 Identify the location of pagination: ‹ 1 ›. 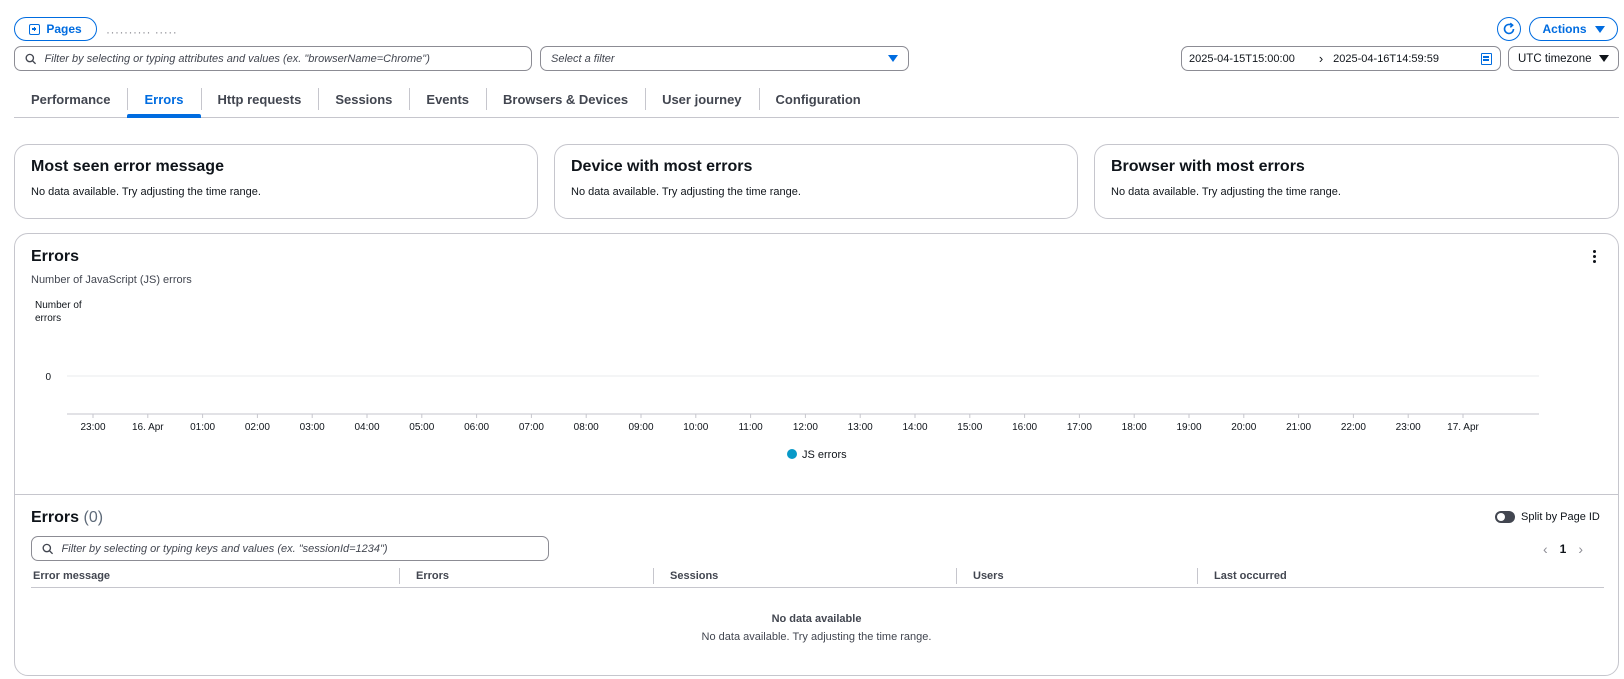
(1563, 549).